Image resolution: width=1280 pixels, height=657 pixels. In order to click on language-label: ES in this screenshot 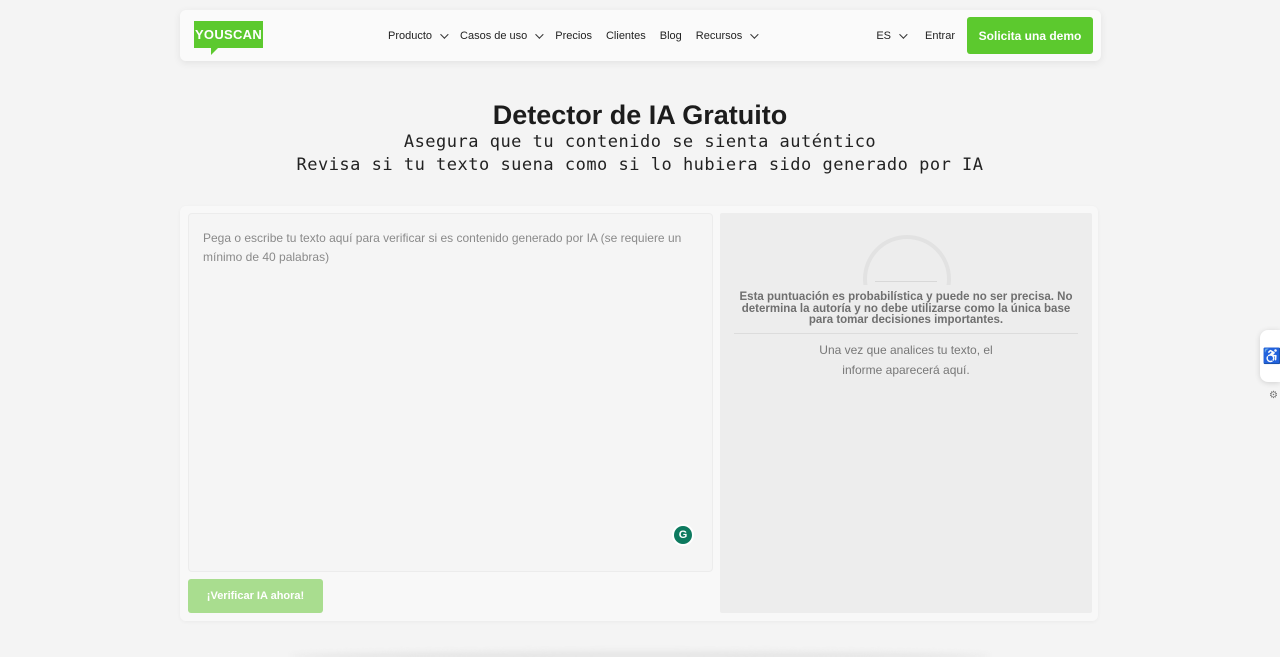, I will do `click(884, 35)`.